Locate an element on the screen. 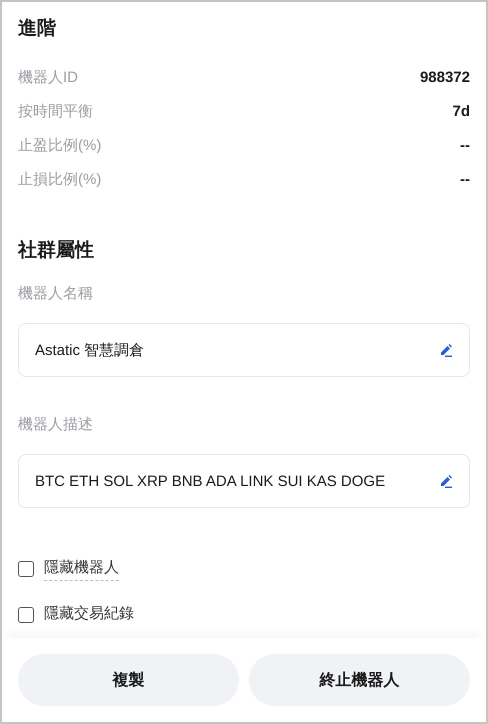 The width and height of the screenshot is (488, 724). row-label: 止盈比例(%) is located at coordinates (60, 145).